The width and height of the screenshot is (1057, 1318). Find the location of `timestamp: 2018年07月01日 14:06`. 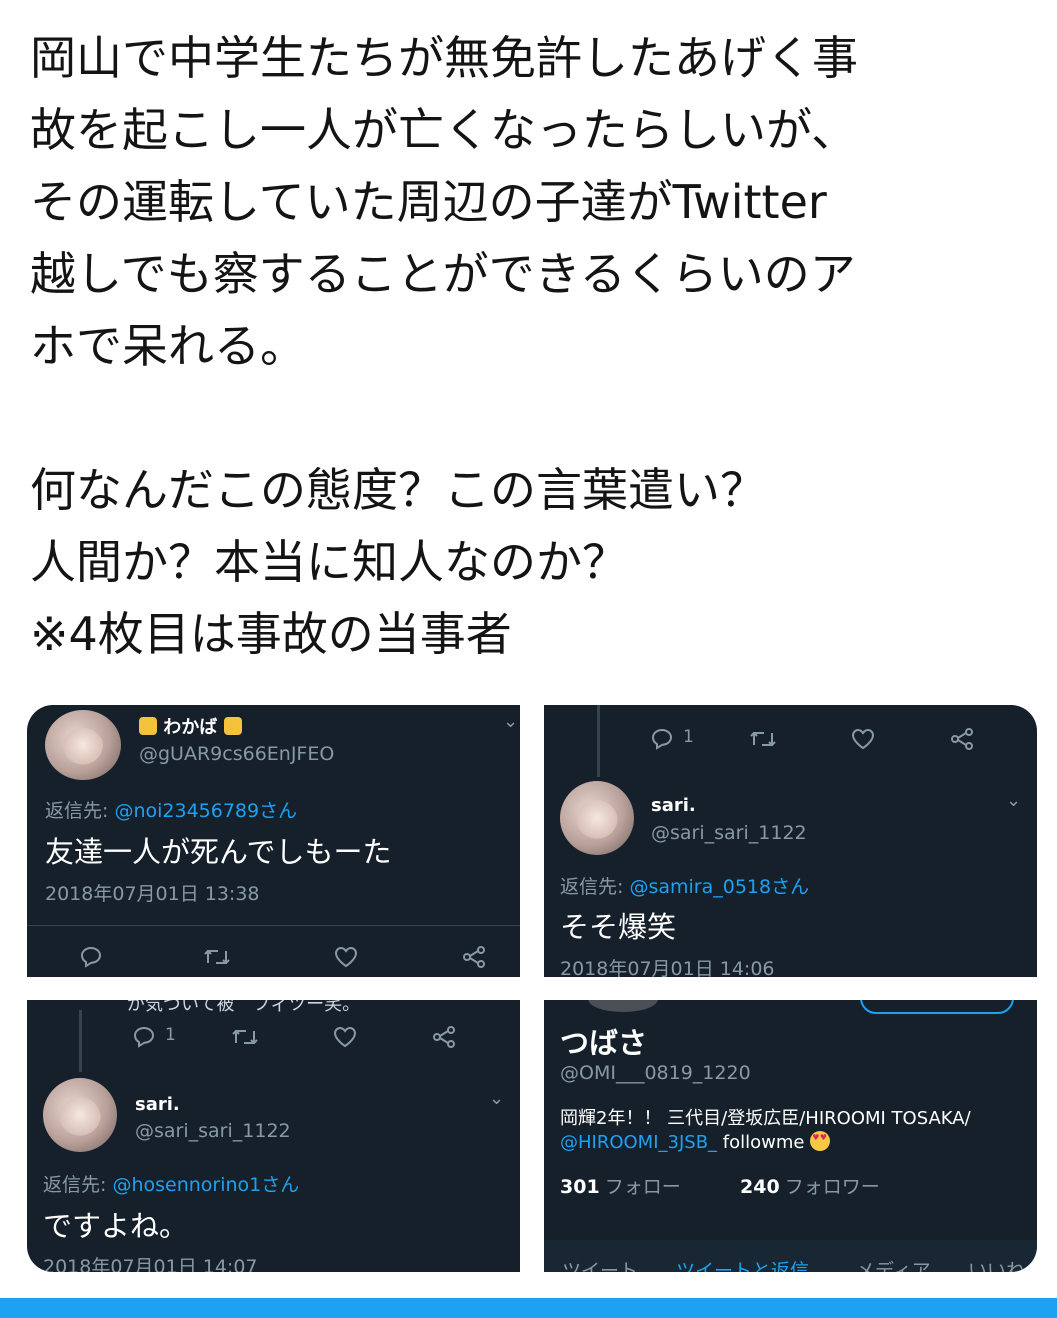

timestamp: 2018年07月01日 14:06 is located at coordinates (667, 967).